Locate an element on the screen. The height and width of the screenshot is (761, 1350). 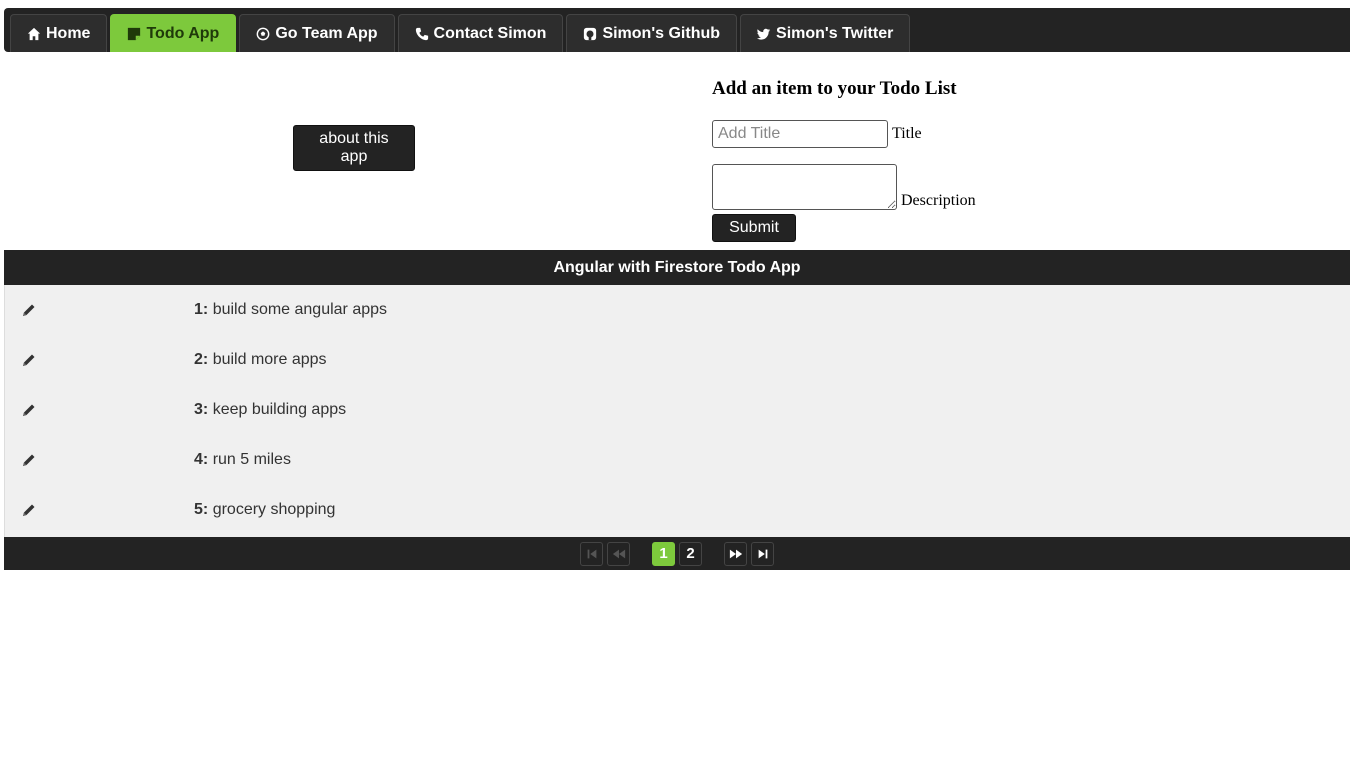
github-icon is located at coordinates (590, 34).